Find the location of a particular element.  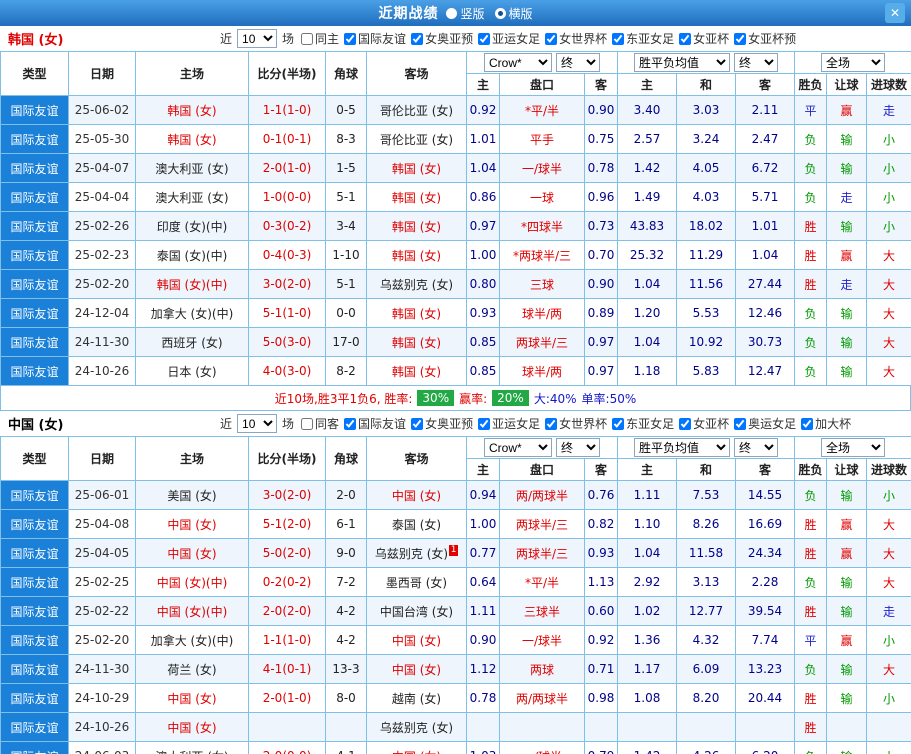

layout-radio-option: 横版 is located at coordinates (513, 13).